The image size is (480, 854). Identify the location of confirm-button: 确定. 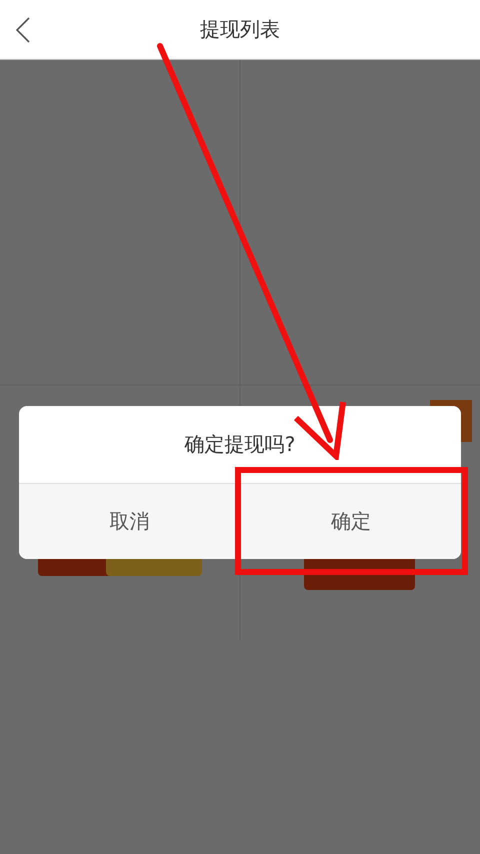
(350, 521).